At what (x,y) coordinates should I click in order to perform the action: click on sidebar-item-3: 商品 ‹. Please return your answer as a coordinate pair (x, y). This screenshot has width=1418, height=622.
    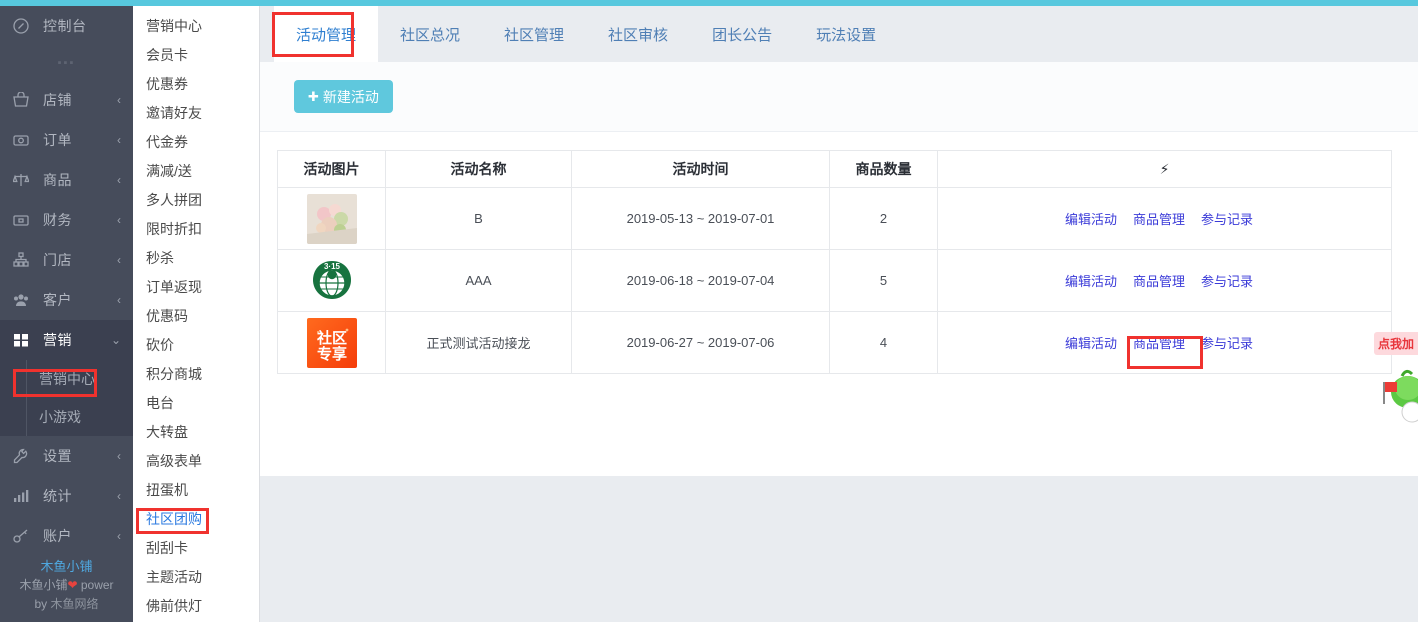
    Looking at the image, I should click on (66, 180).